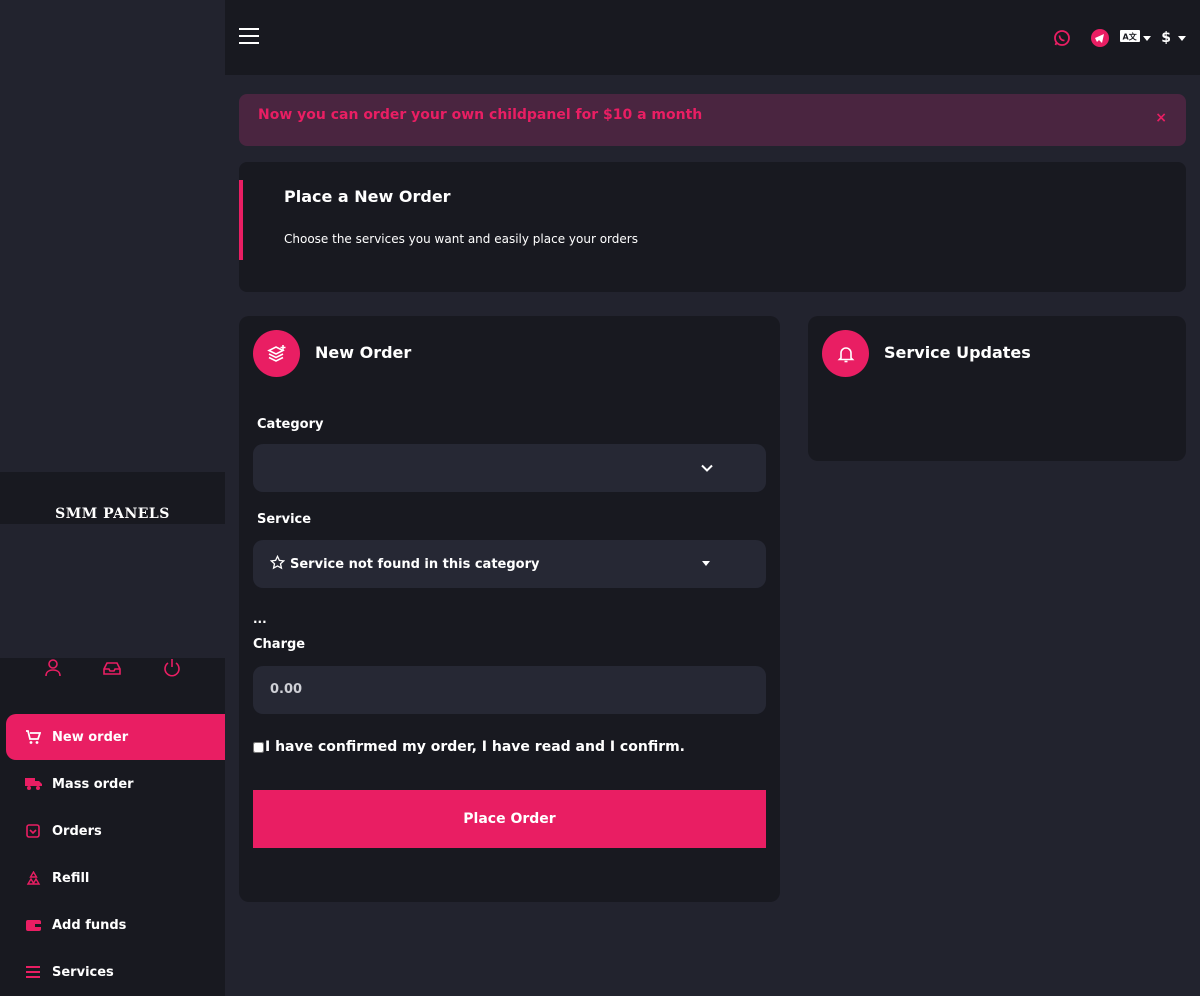 The width and height of the screenshot is (1200, 996). I want to click on sidebar-item-mass-order: Mass order, so click(115, 784).